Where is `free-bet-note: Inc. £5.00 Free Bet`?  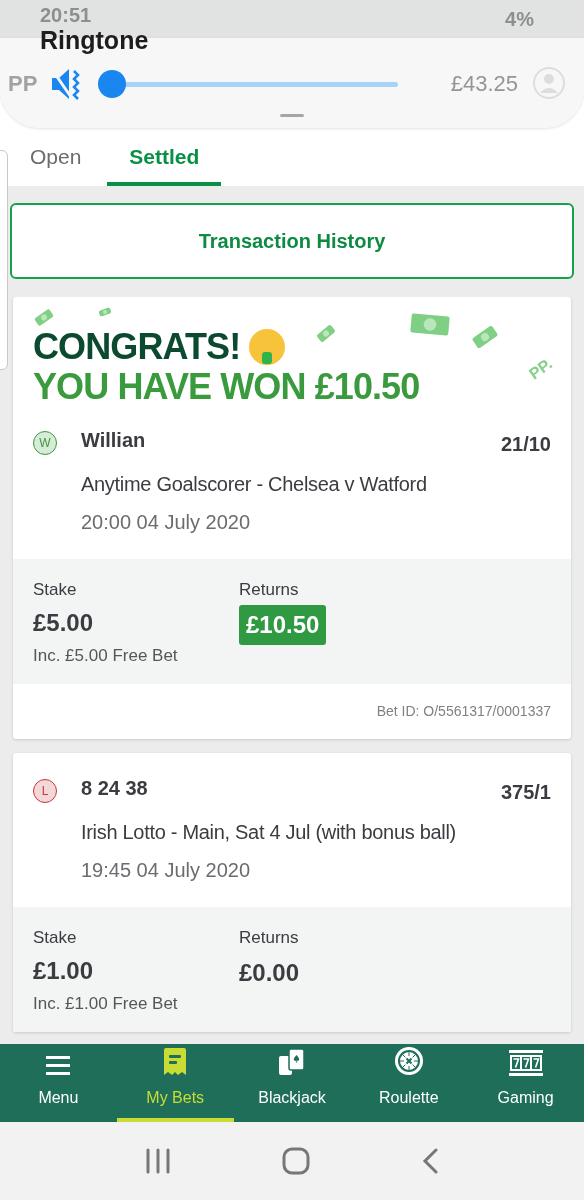 free-bet-note: Inc. £5.00 Free Bet is located at coordinates (106, 655).